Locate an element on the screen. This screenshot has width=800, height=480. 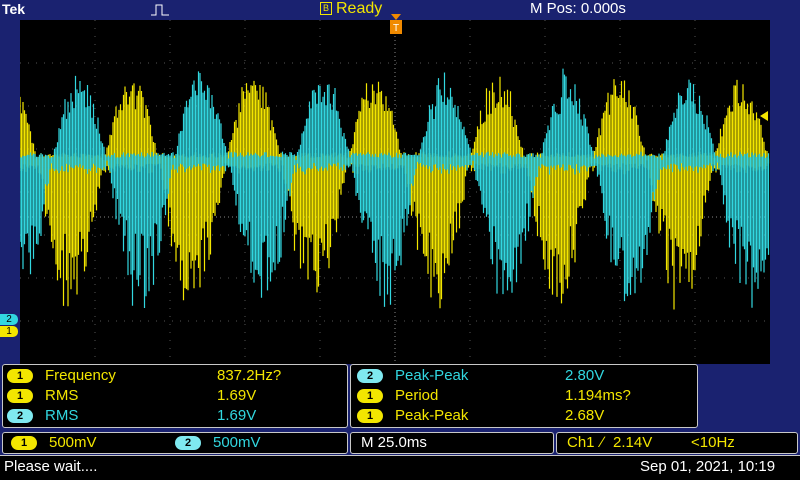
timebase-value: M 25.0ms is located at coordinates (394, 442).